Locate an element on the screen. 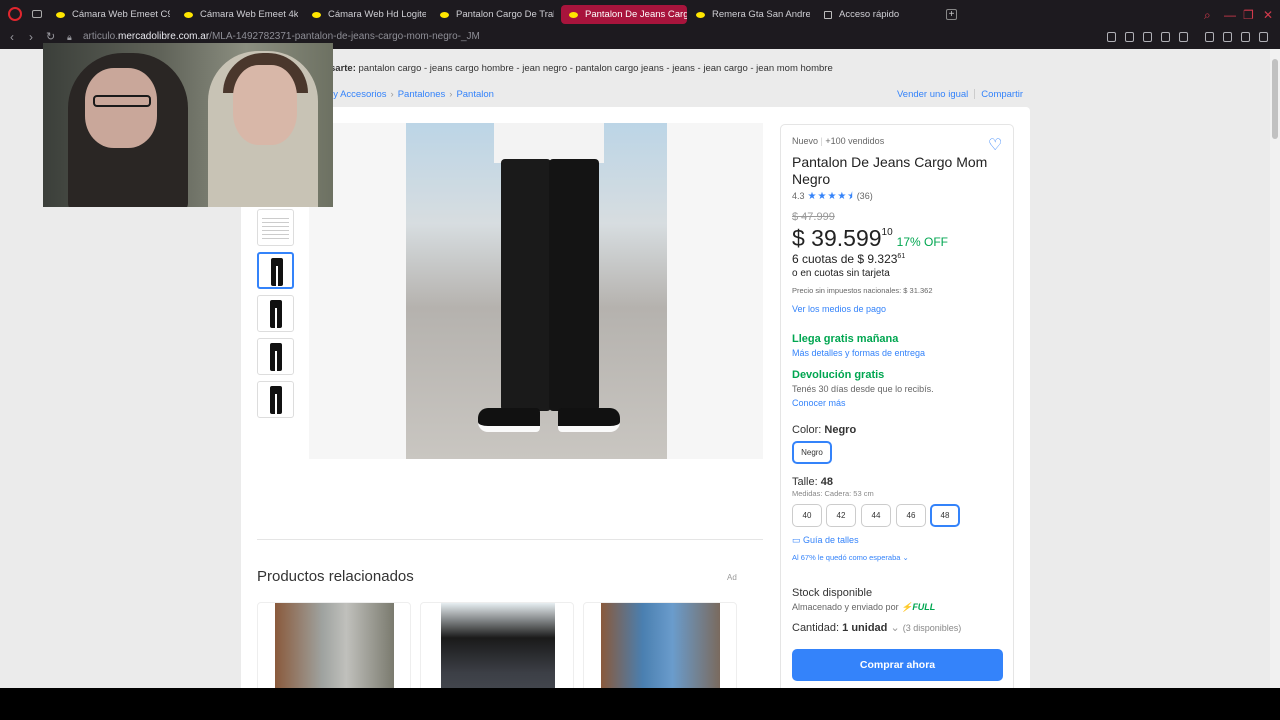 This screenshot has width=1280, height=720. thumbnail-side is located at coordinates (275, 313).